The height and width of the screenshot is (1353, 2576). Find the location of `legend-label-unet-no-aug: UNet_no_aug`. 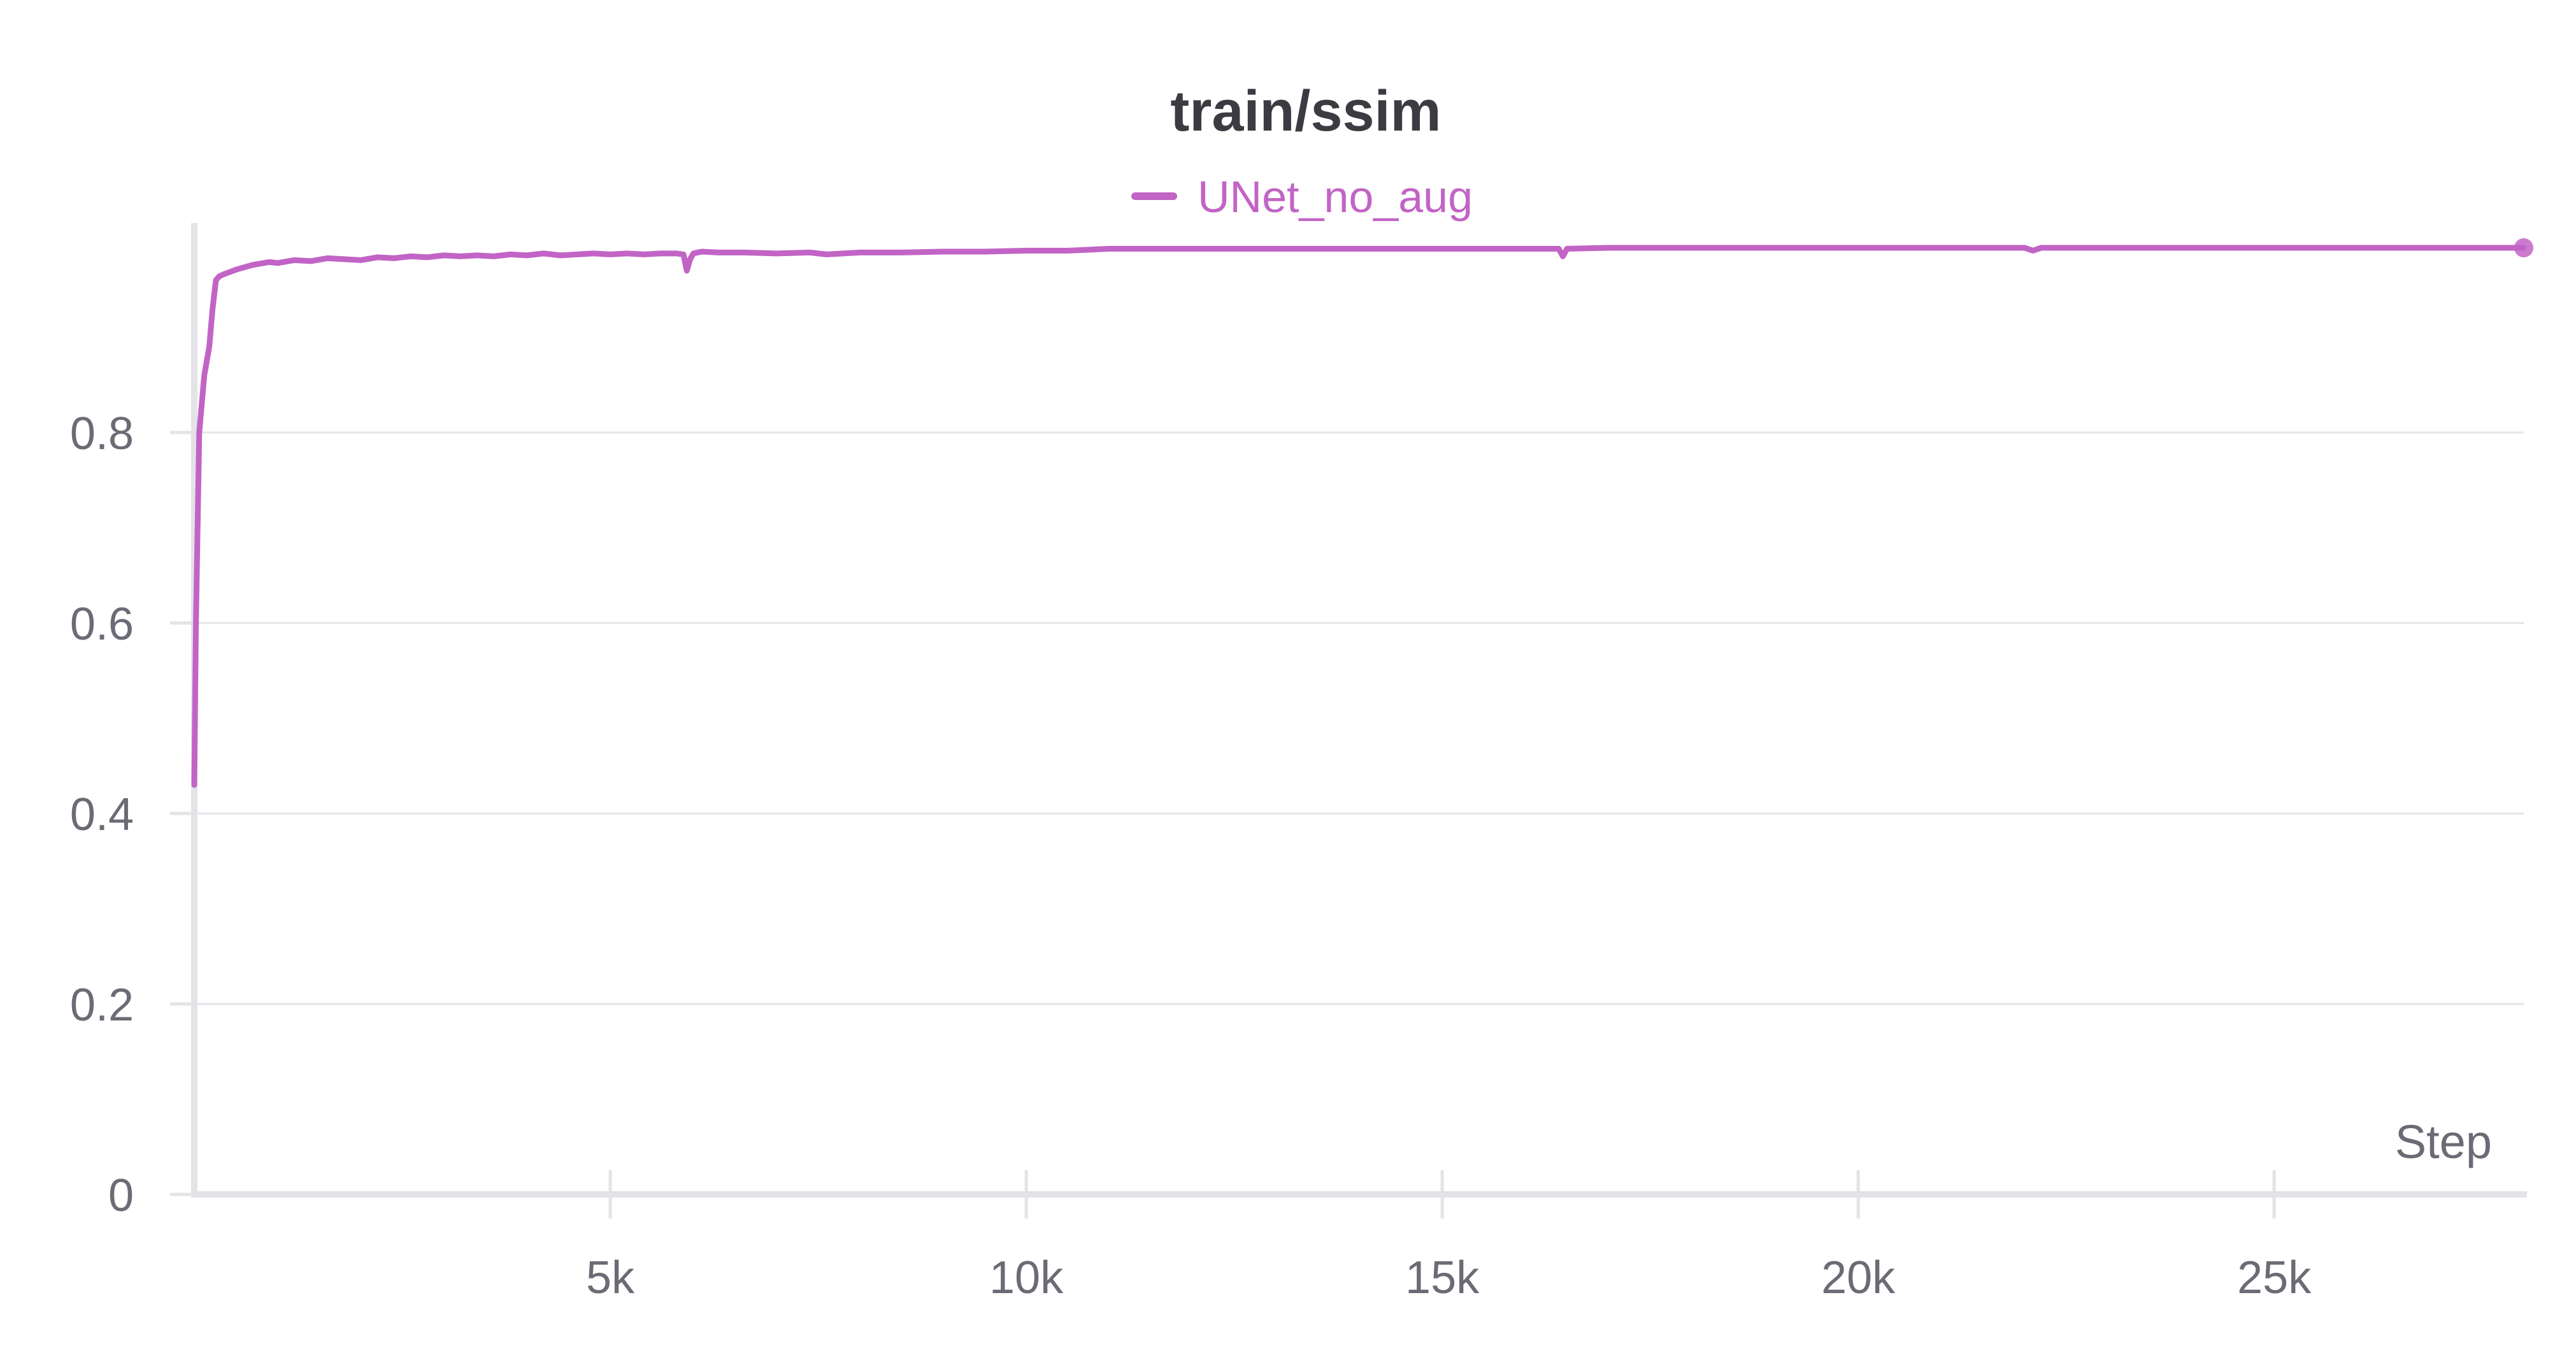

legend-label-unet-no-aug: UNet_no_aug is located at coordinates (1336, 197).